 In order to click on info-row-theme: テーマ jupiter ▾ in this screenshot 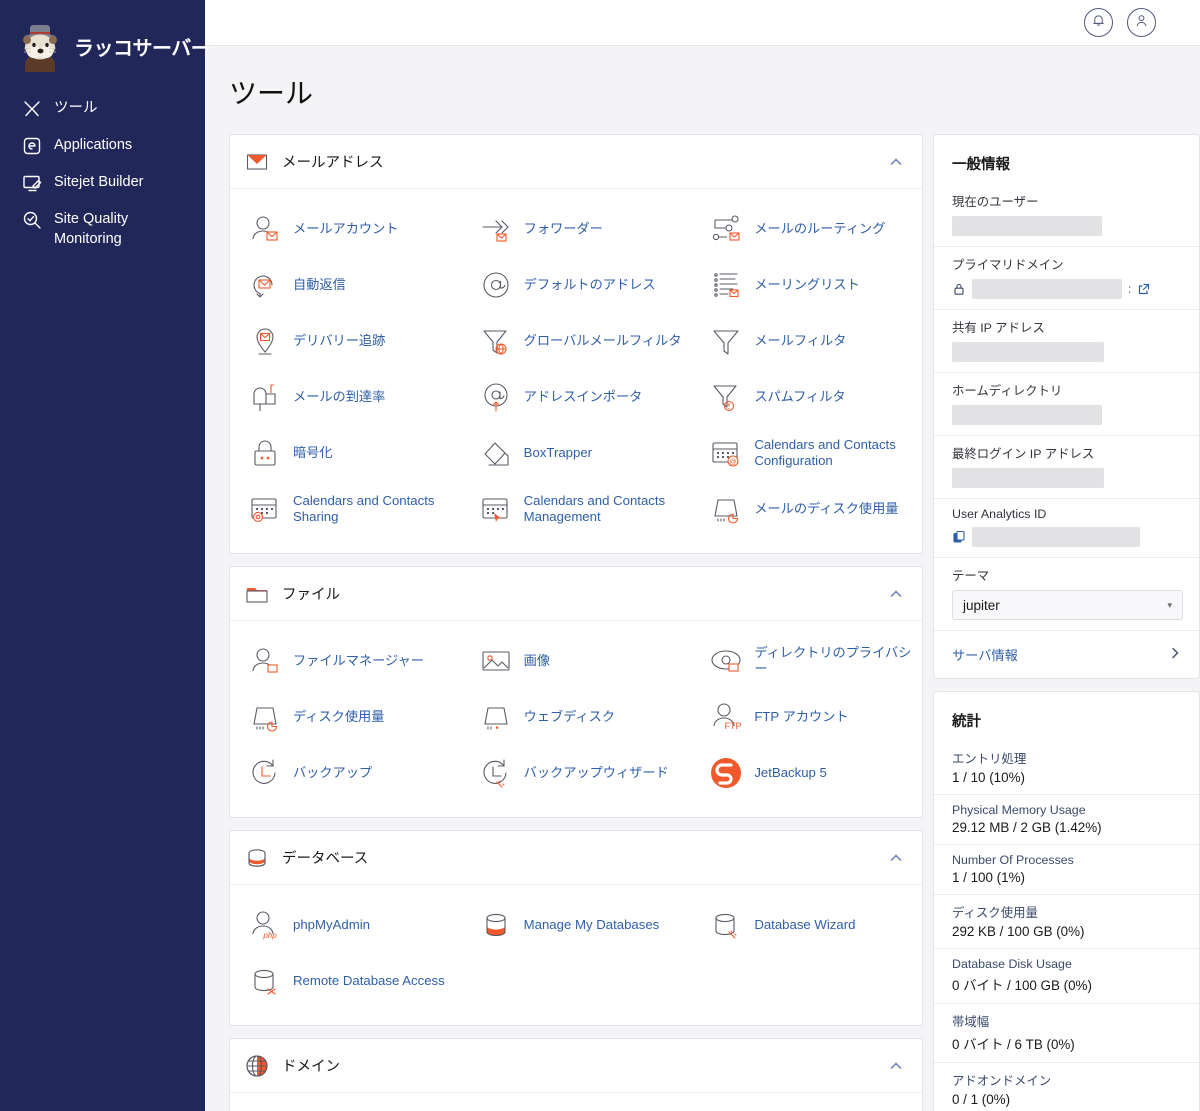, I will do `click(1066, 593)`.